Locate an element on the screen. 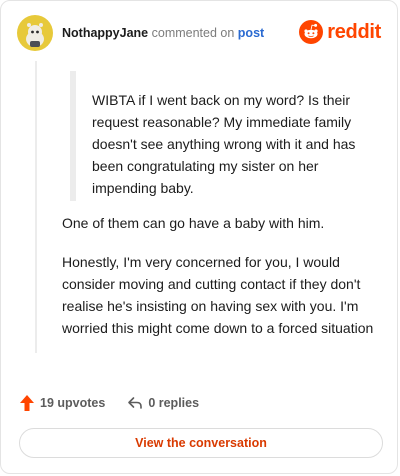  reddit-brand: reddit is located at coordinates (340, 32).